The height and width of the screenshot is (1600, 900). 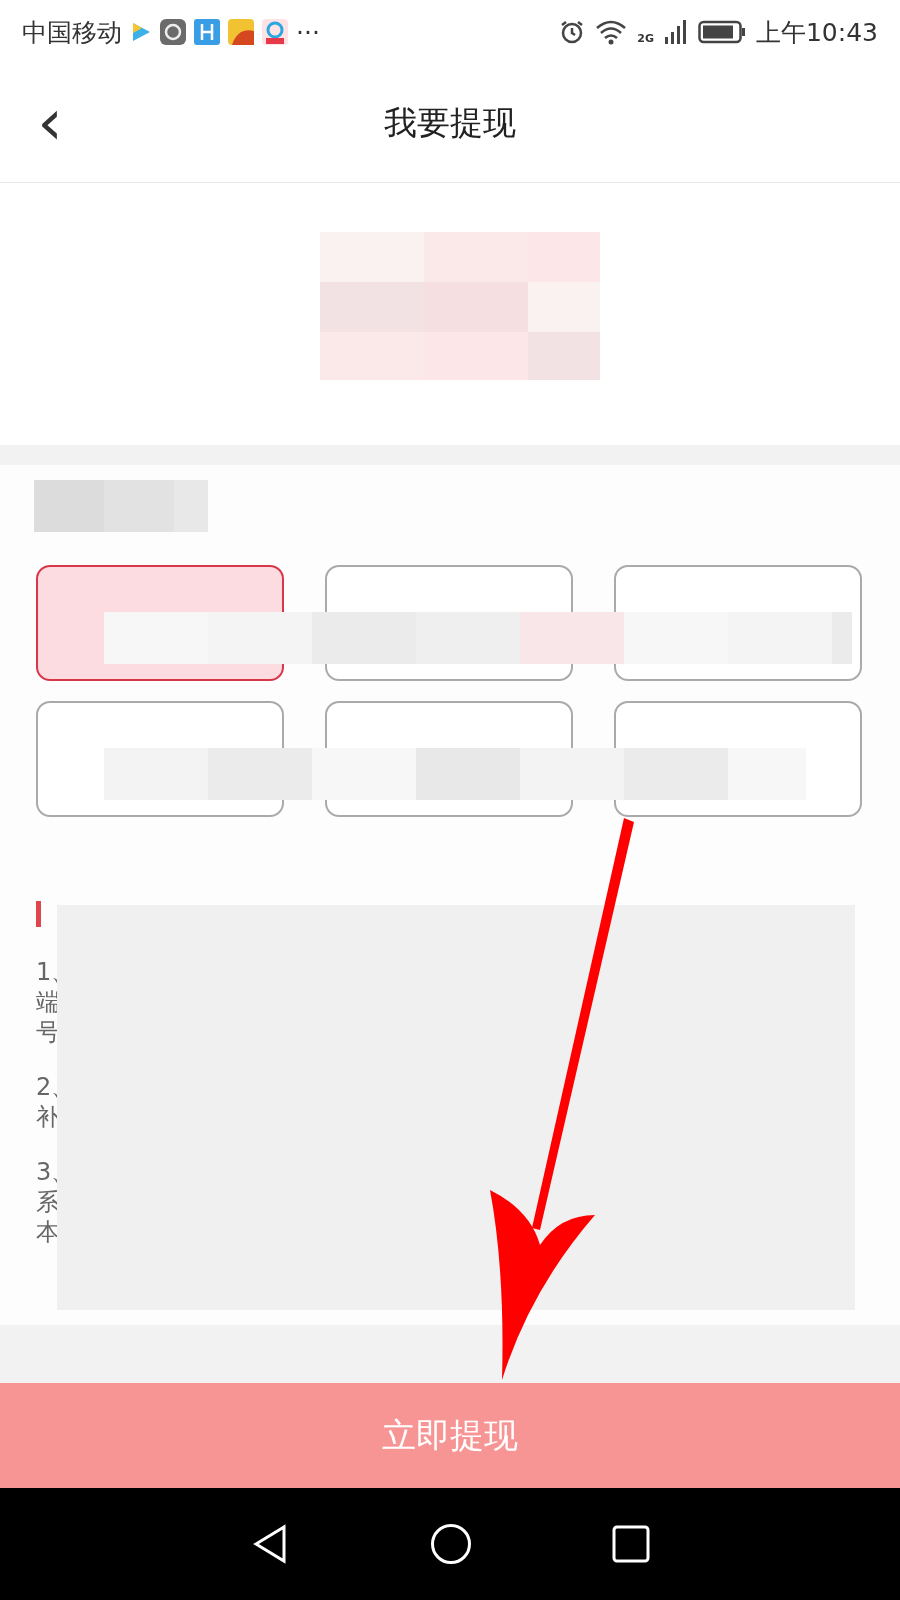 What do you see at coordinates (451, 1544) in the screenshot?
I see `home-icon` at bounding box center [451, 1544].